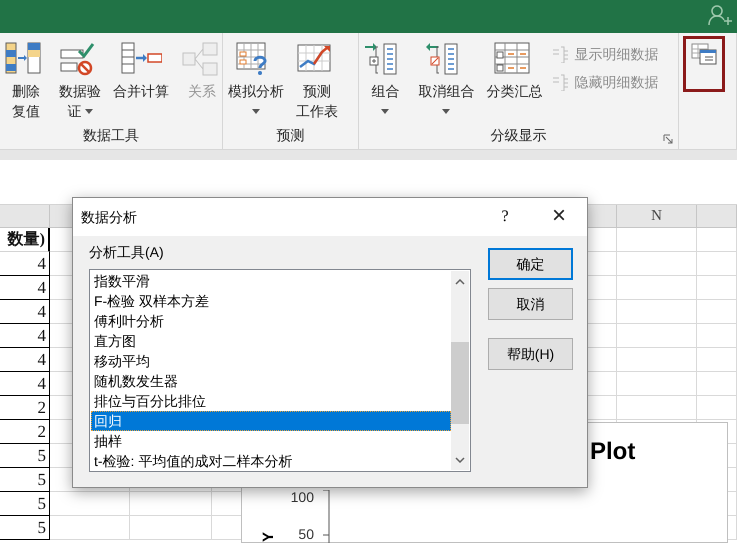  I want to click on y-axis, so click(326, 516).